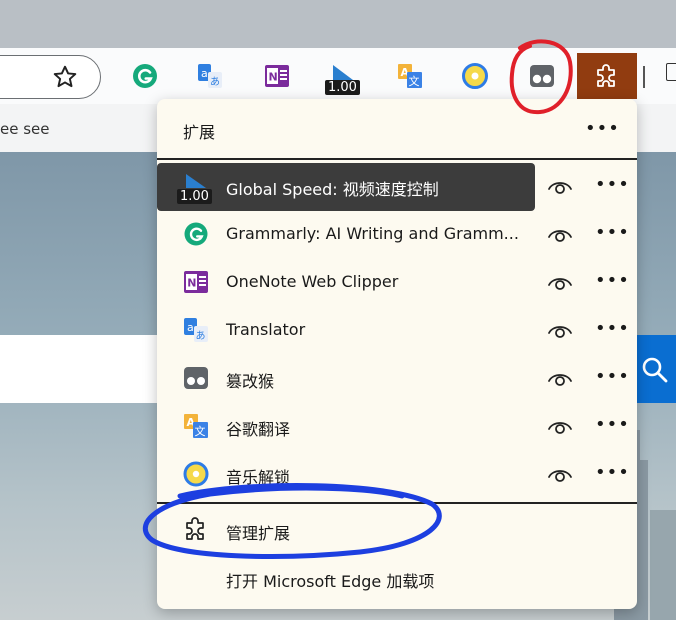  Describe the element at coordinates (397, 331) in the screenshot. I see `extension-item-translator: a あ Translator •••` at that location.